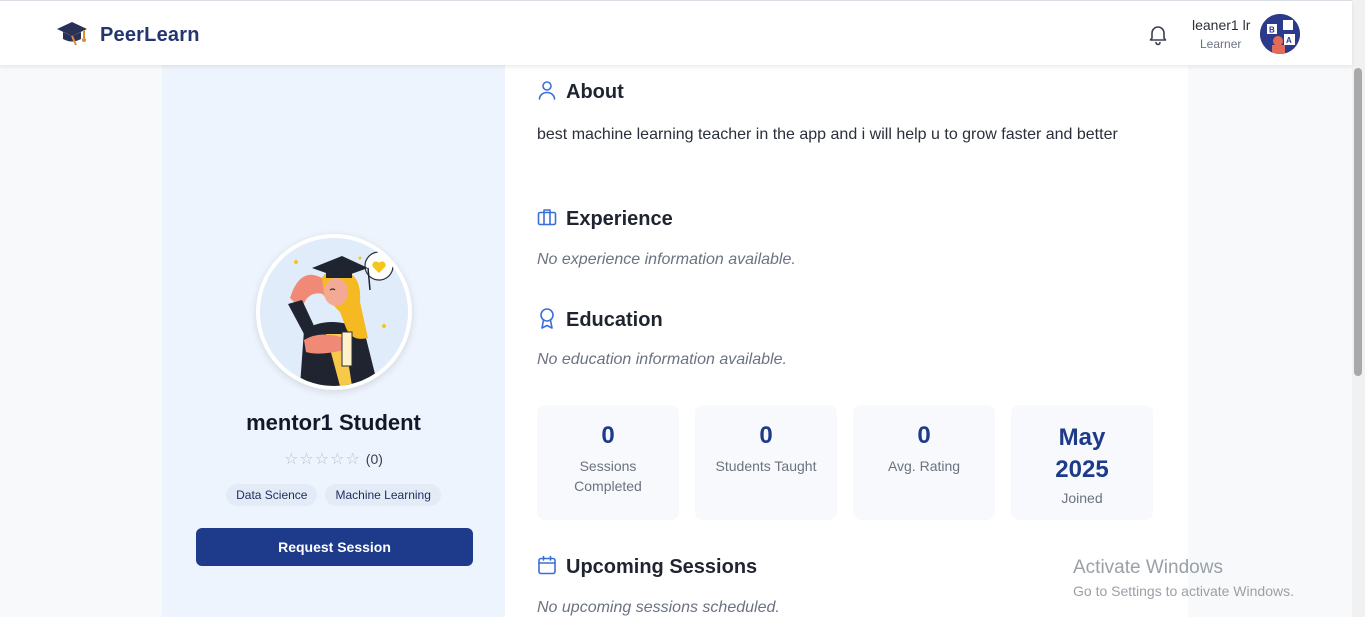  I want to click on stat-value: May 2025, so click(1082, 453).